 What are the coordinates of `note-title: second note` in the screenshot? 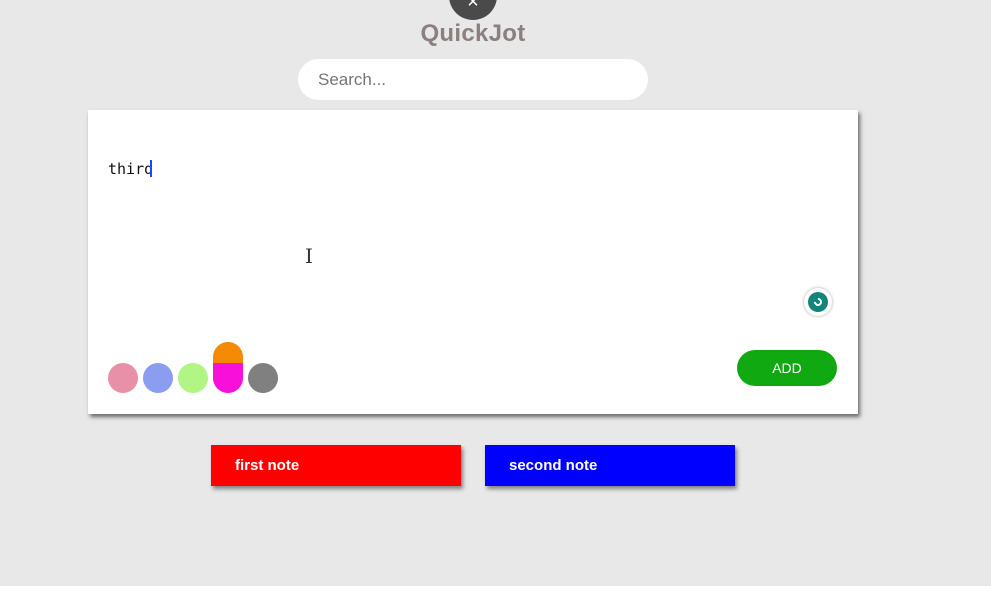 It's located at (553, 465).